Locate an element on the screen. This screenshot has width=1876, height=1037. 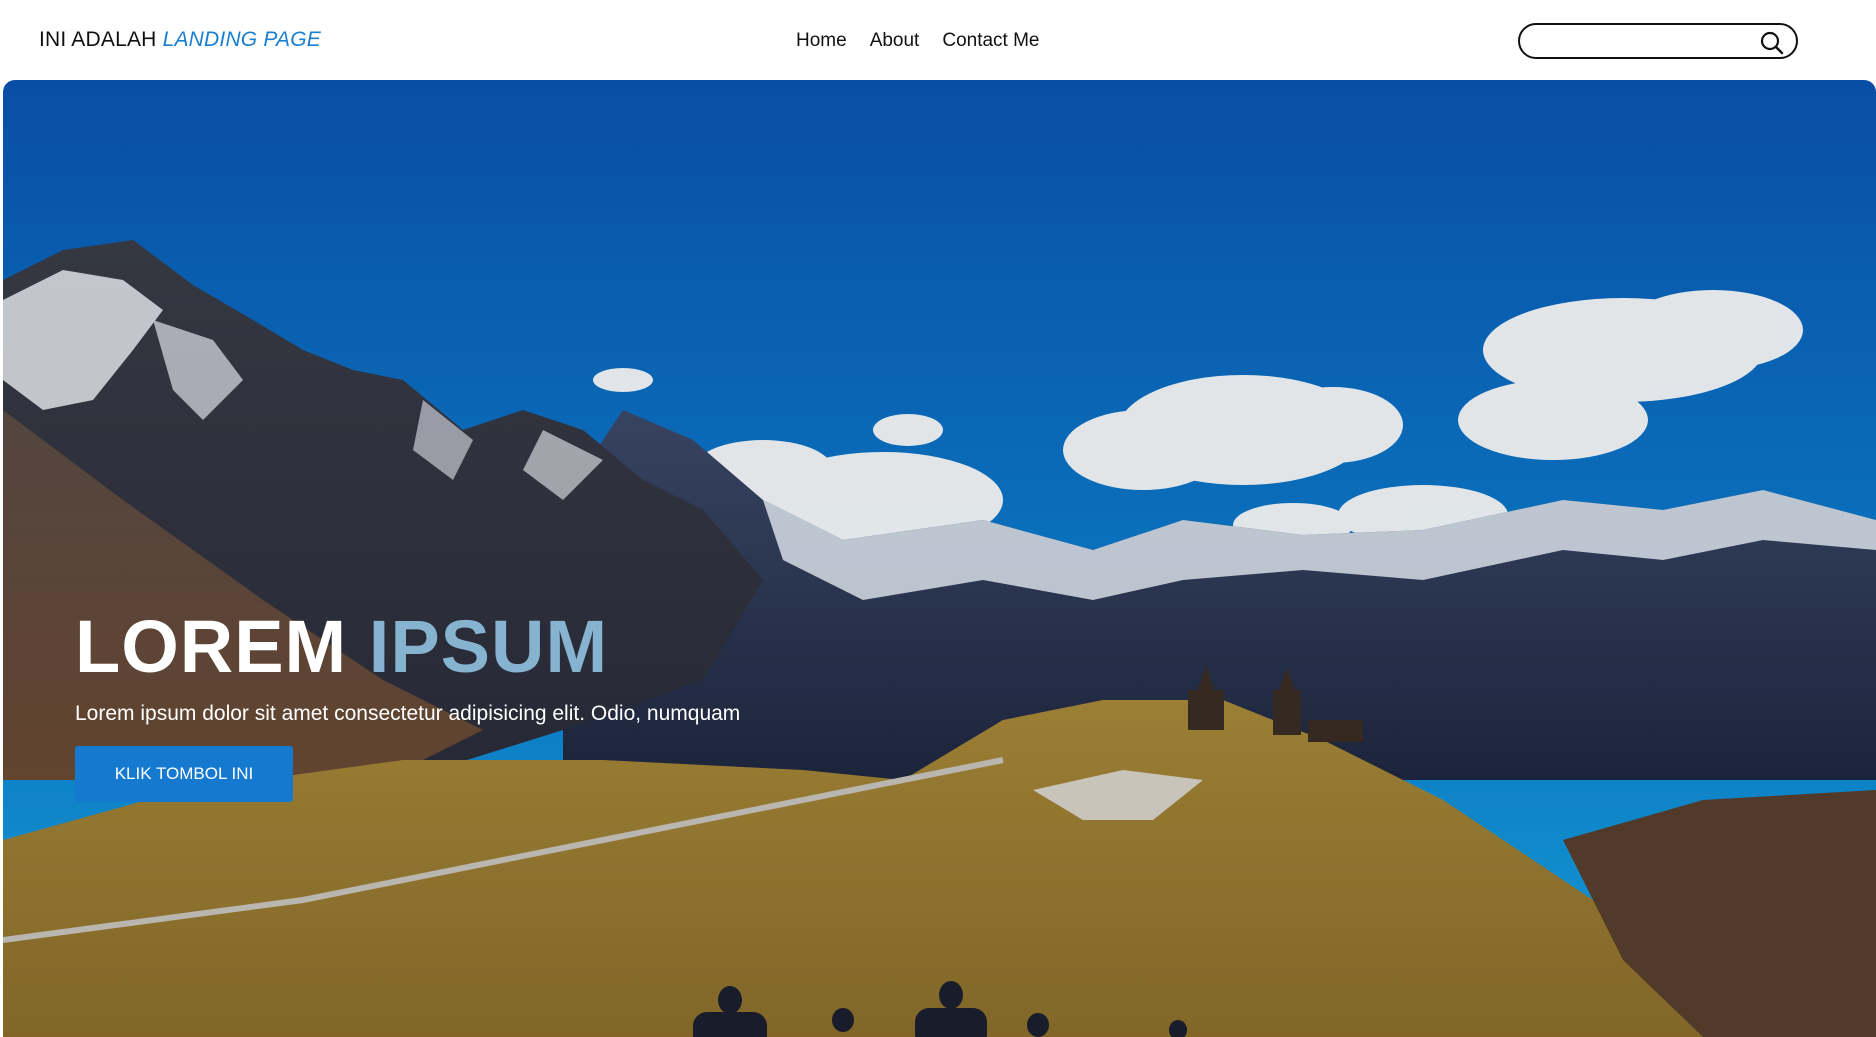
cta-button: KLIK TOMBOL INI is located at coordinates (184, 774).